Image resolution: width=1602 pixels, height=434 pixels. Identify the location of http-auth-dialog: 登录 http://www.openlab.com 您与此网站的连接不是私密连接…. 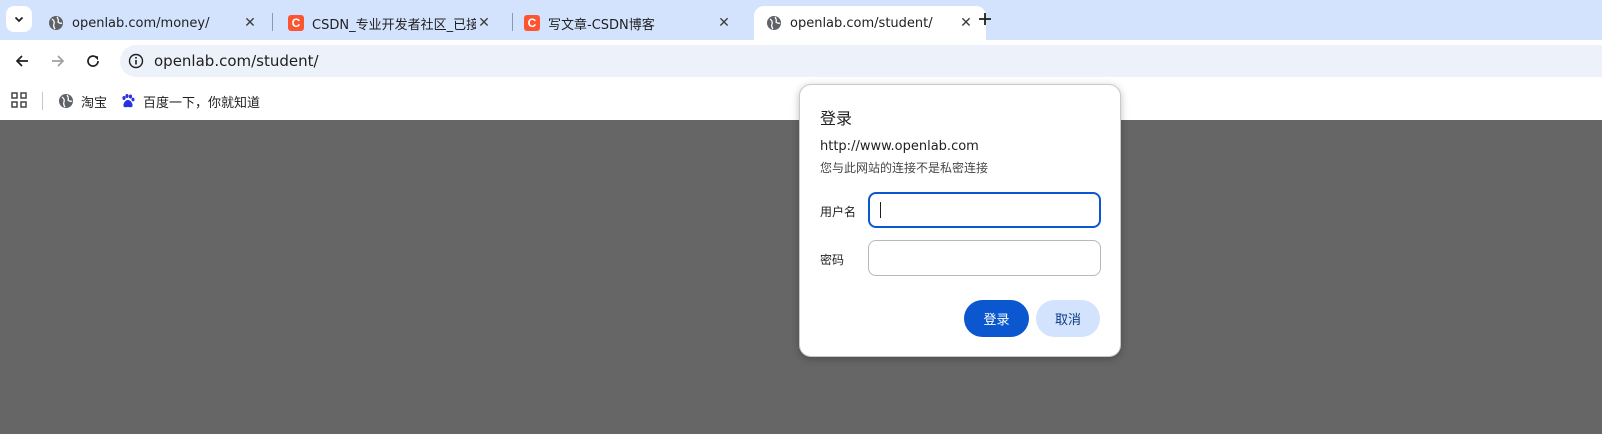
(960, 220).